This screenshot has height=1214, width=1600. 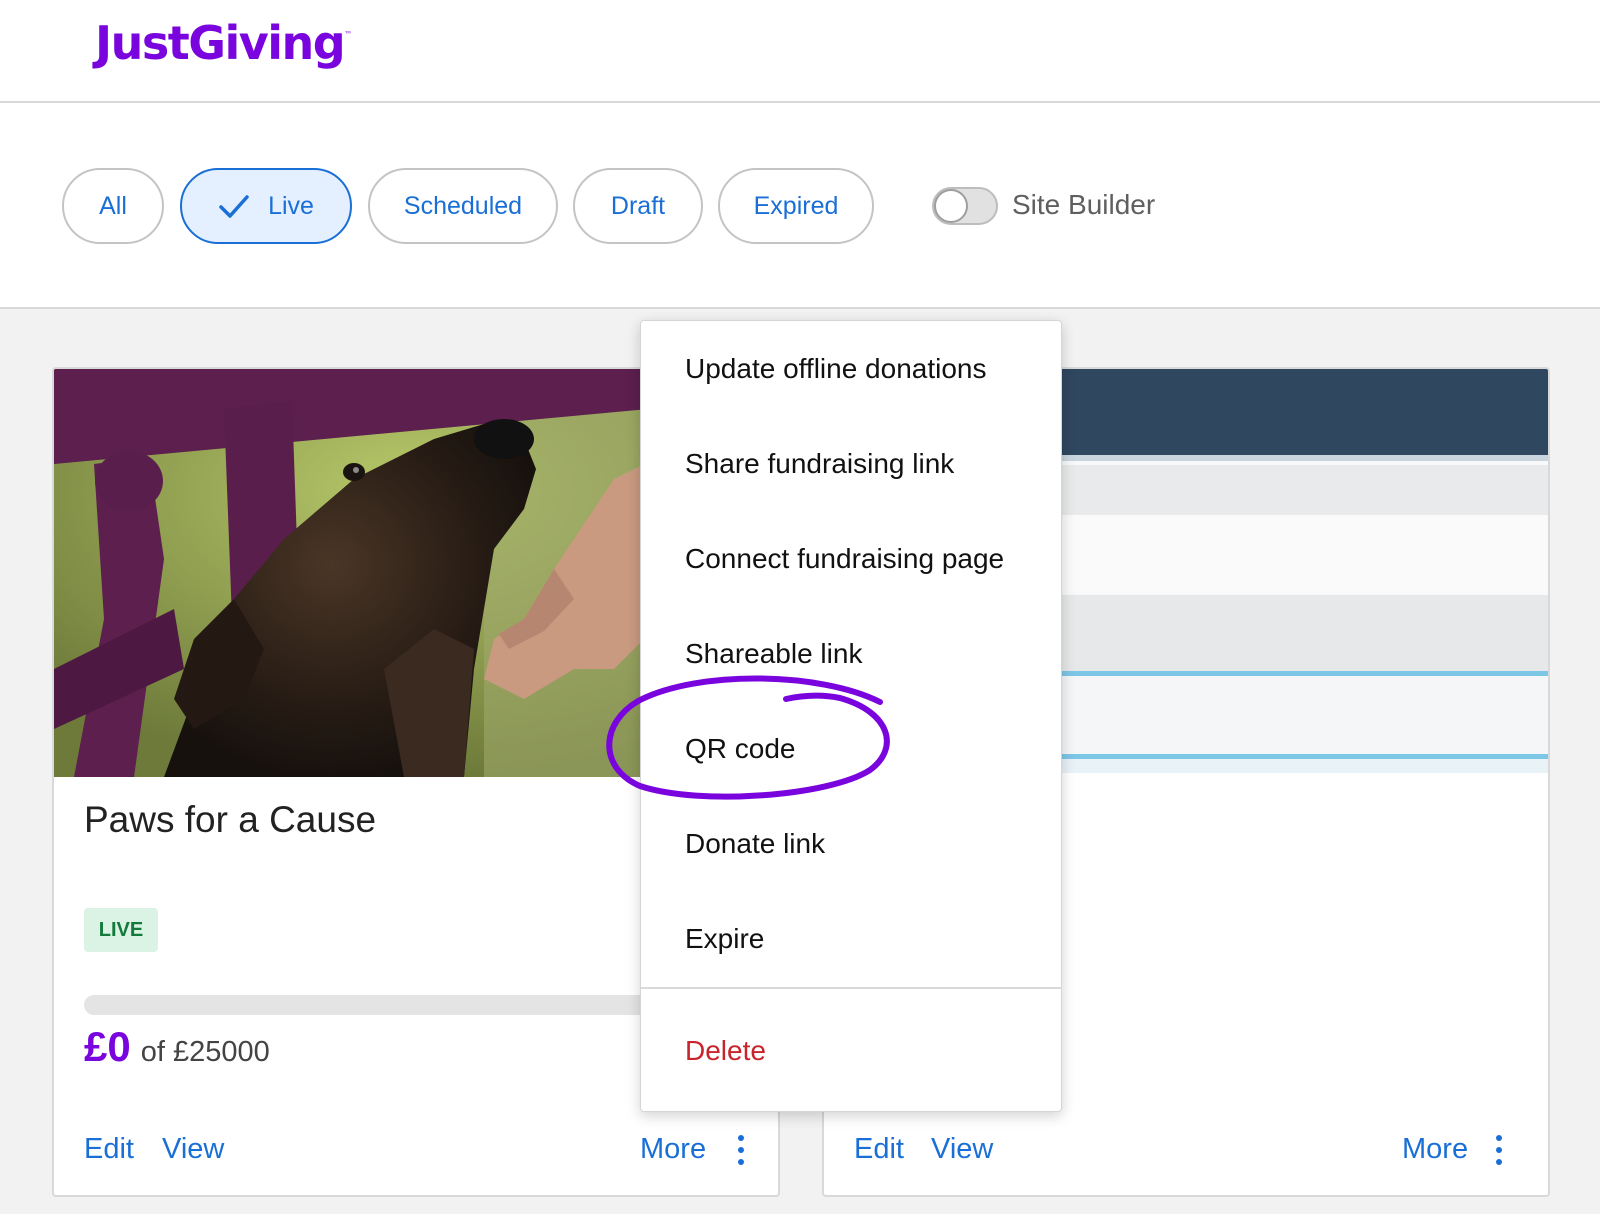 I want to click on filter-chip-scheduled: Scheduled, so click(x=463, y=206).